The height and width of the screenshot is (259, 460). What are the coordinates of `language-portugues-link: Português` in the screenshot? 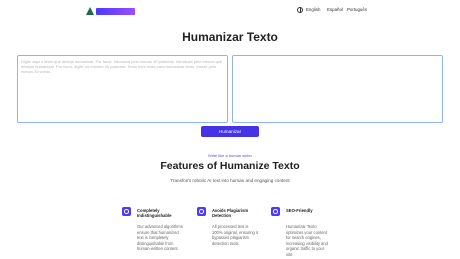 It's located at (357, 9).